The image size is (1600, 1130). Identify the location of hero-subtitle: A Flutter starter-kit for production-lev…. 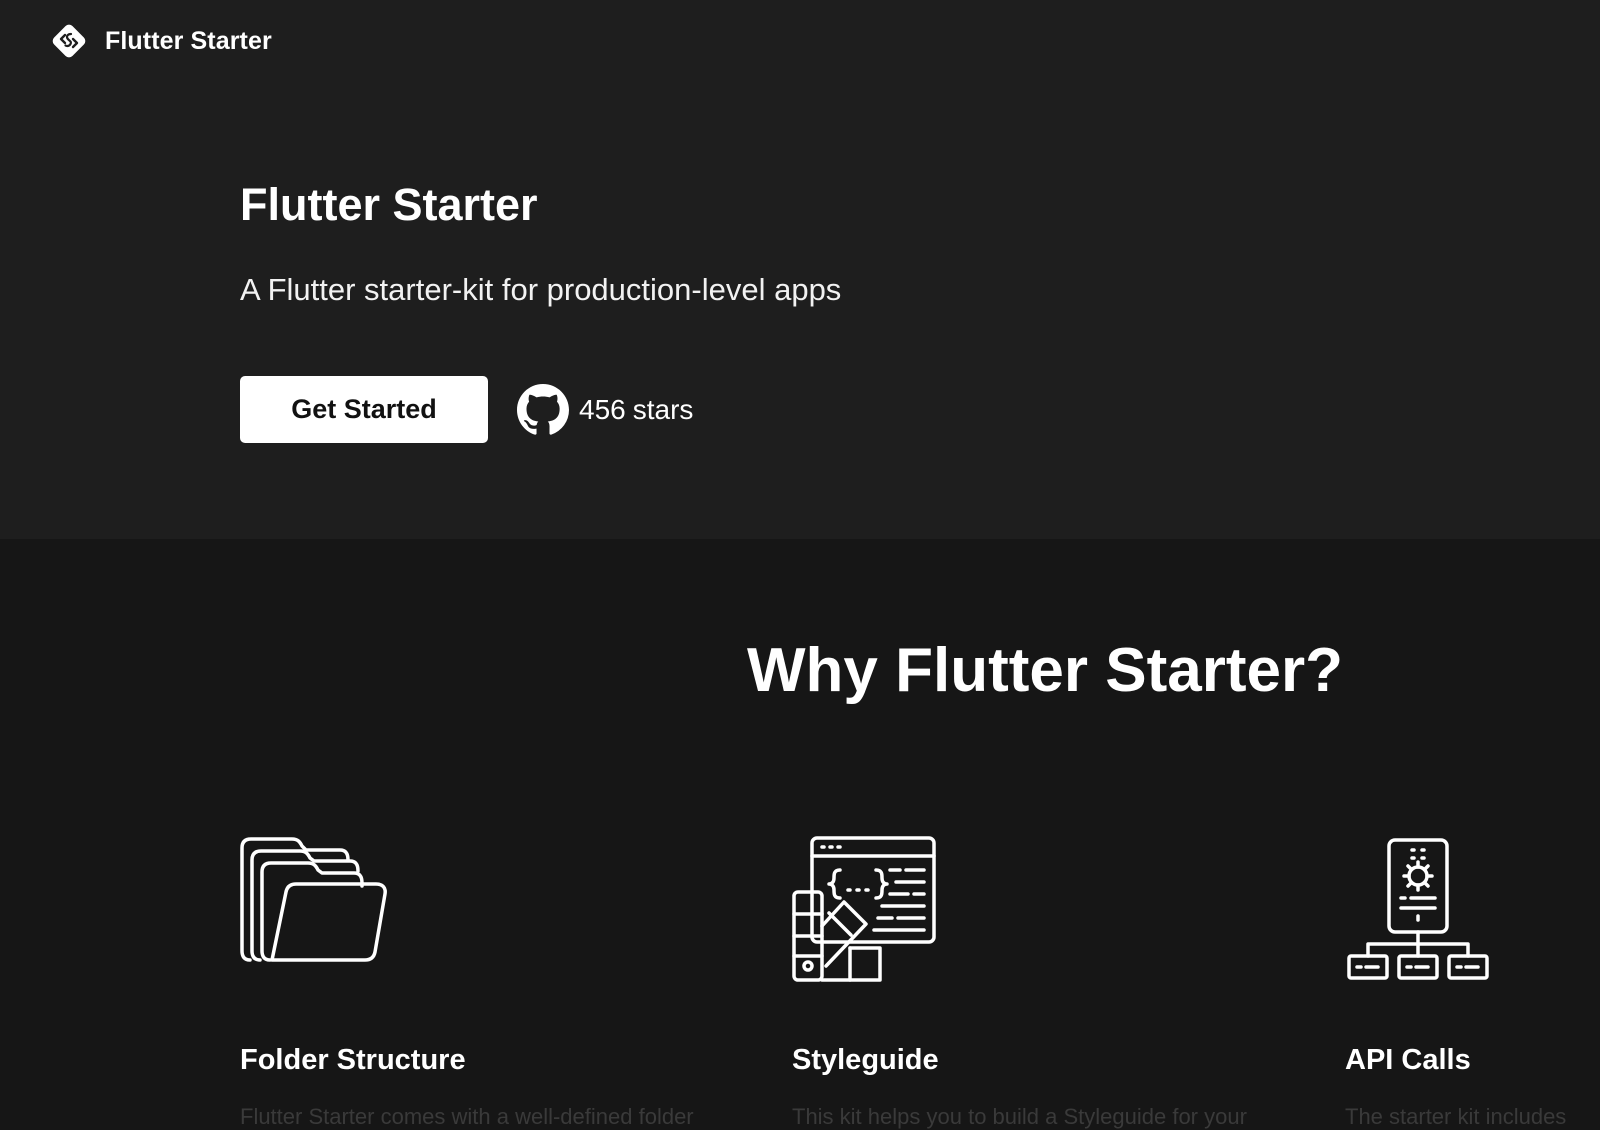
(541, 289).